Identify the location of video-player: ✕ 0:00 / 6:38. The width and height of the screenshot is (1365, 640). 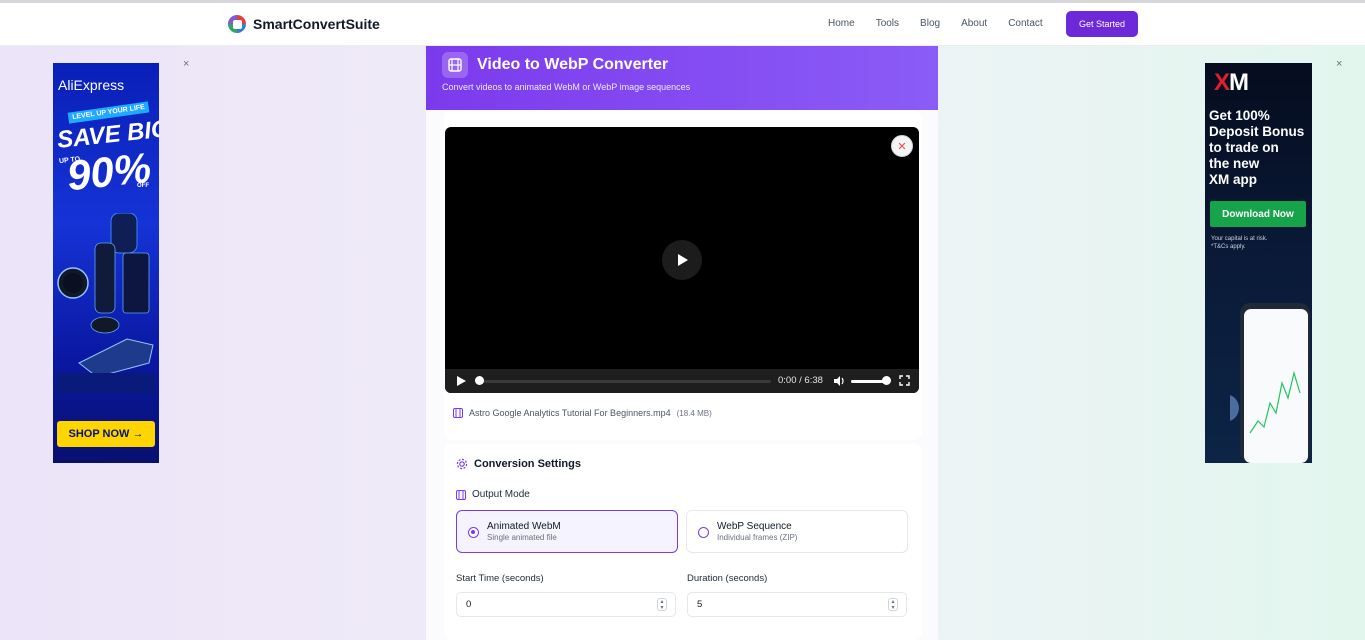
(682, 260).